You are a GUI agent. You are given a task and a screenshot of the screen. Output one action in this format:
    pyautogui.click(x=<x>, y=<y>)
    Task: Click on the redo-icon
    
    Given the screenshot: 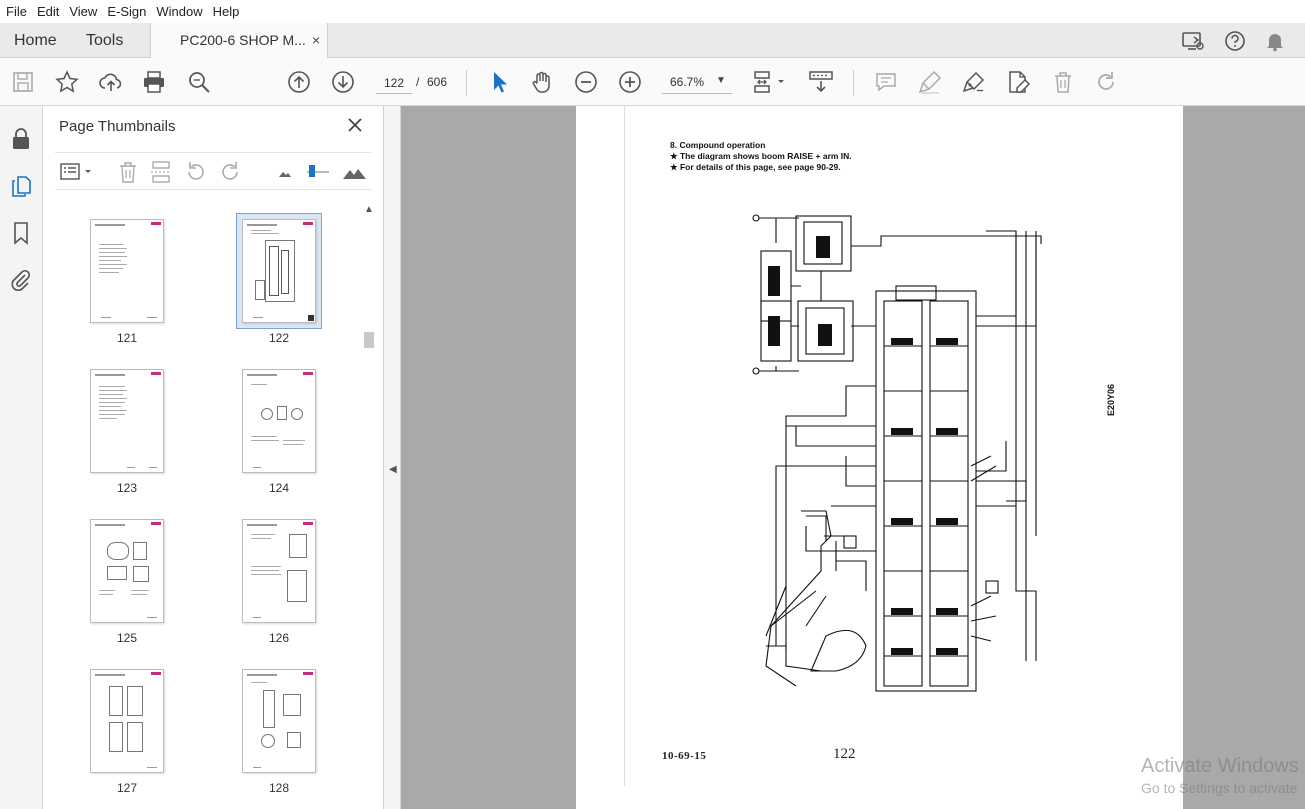 What is the action you would take?
    pyautogui.click(x=1106, y=82)
    